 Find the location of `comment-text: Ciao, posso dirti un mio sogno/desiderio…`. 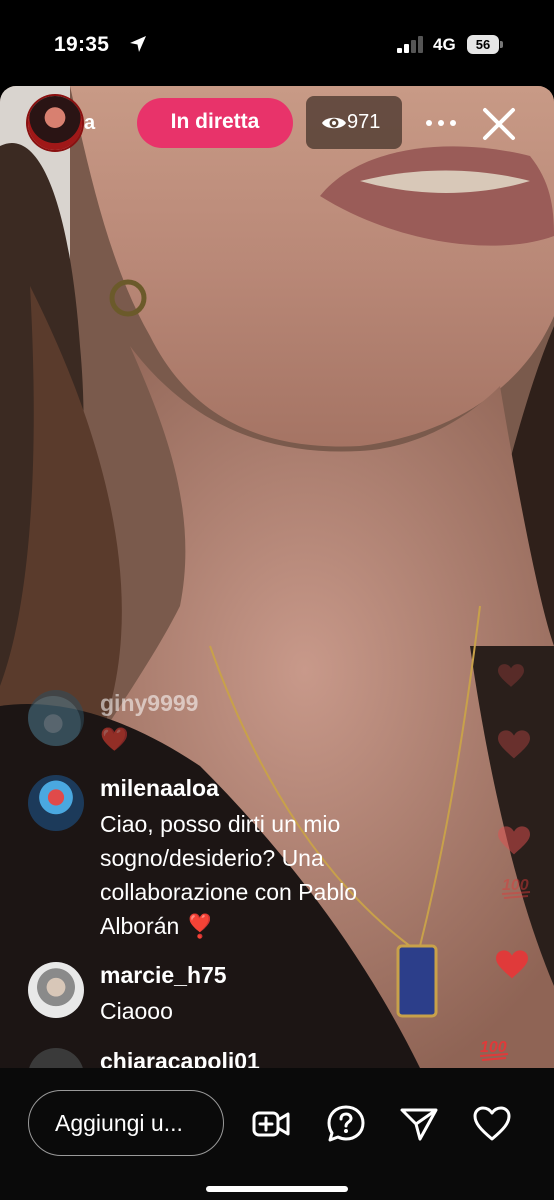

comment-text: Ciao, posso dirti un mio sogno/desiderio… is located at coordinates (229, 875).